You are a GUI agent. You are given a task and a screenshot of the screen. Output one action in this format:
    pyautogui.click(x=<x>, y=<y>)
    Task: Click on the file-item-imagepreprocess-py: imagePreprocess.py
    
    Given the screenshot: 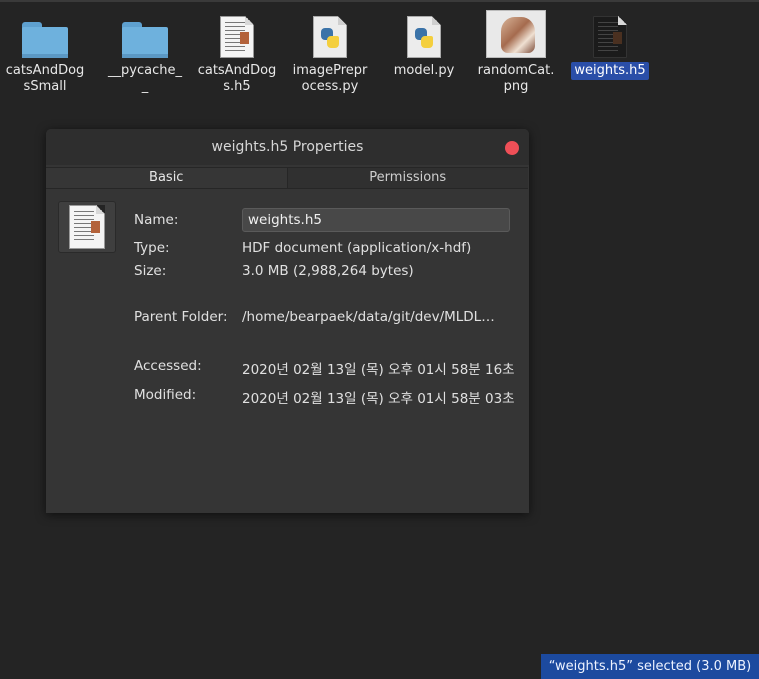 What is the action you would take?
    pyautogui.click(x=330, y=52)
    